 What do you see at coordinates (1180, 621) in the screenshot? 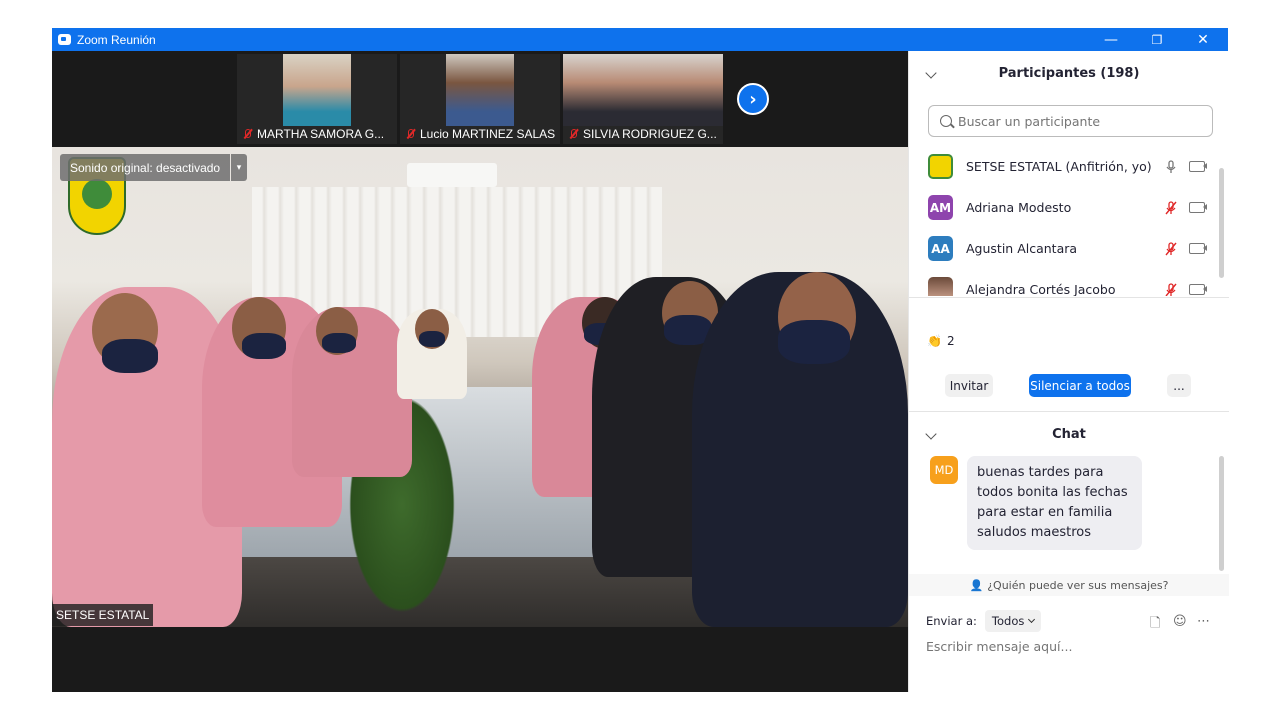
I see `emoji-icon: ☺` at bounding box center [1180, 621].